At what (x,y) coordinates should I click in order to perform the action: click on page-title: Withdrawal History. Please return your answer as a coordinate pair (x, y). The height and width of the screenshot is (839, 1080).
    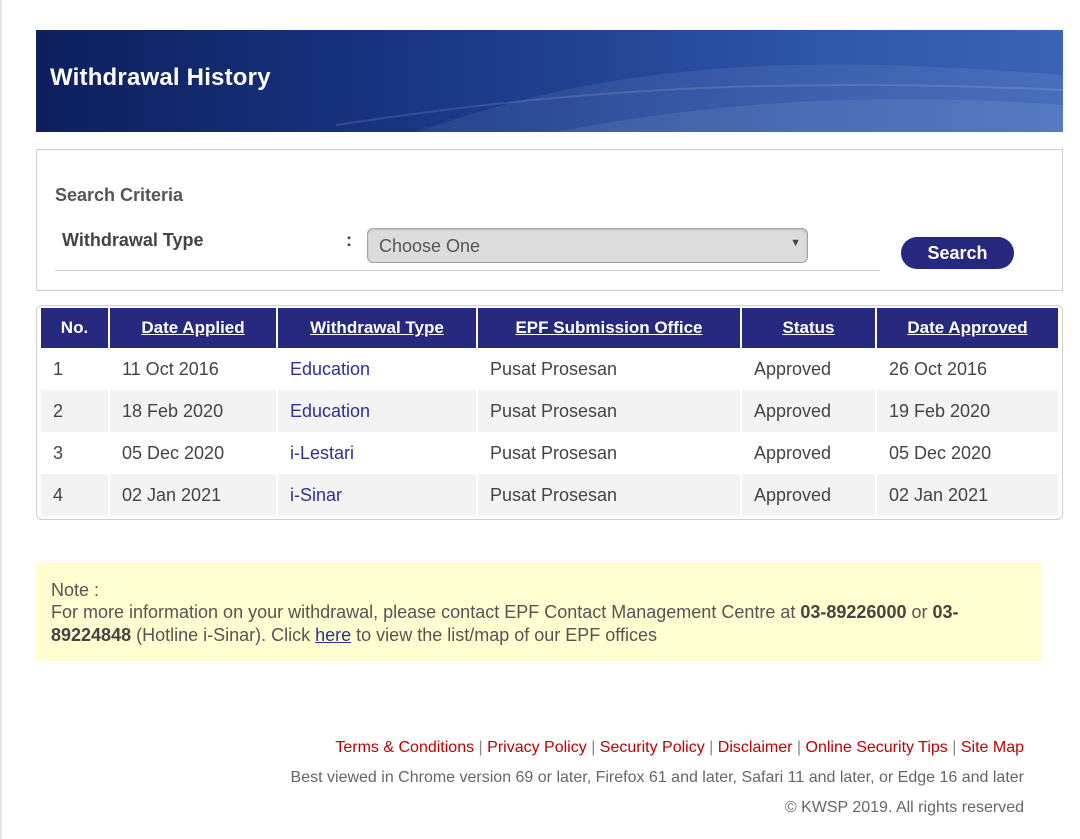
    Looking at the image, I should click on (160, 77).